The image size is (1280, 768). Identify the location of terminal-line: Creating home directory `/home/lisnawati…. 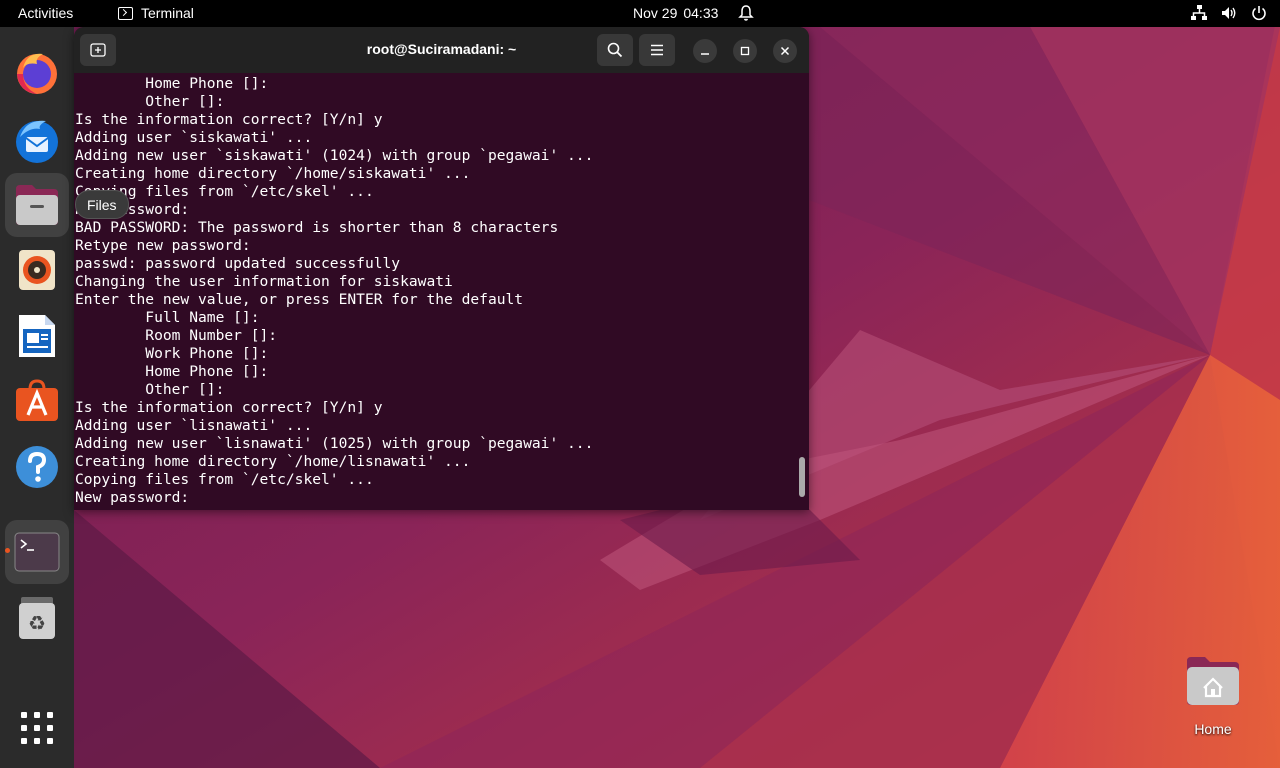
(273, 461).